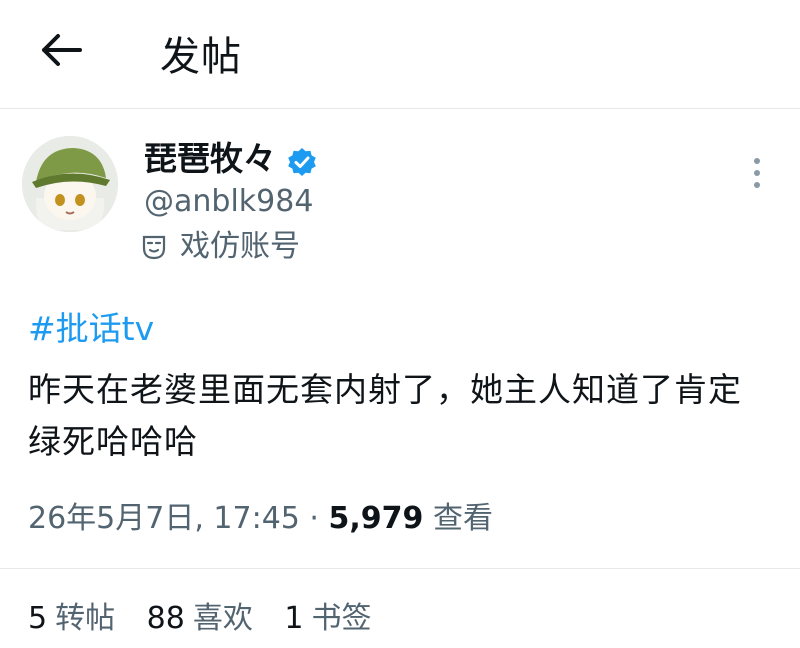 Image resolution: width=800 pixels, height=648 pixels. Describe the element at coordinates (385, 415) in the screenshot. I see `post-text: 昨天在老婆里面无套内射了，她主人知道了肯定绿死哈哈哈` at that location.